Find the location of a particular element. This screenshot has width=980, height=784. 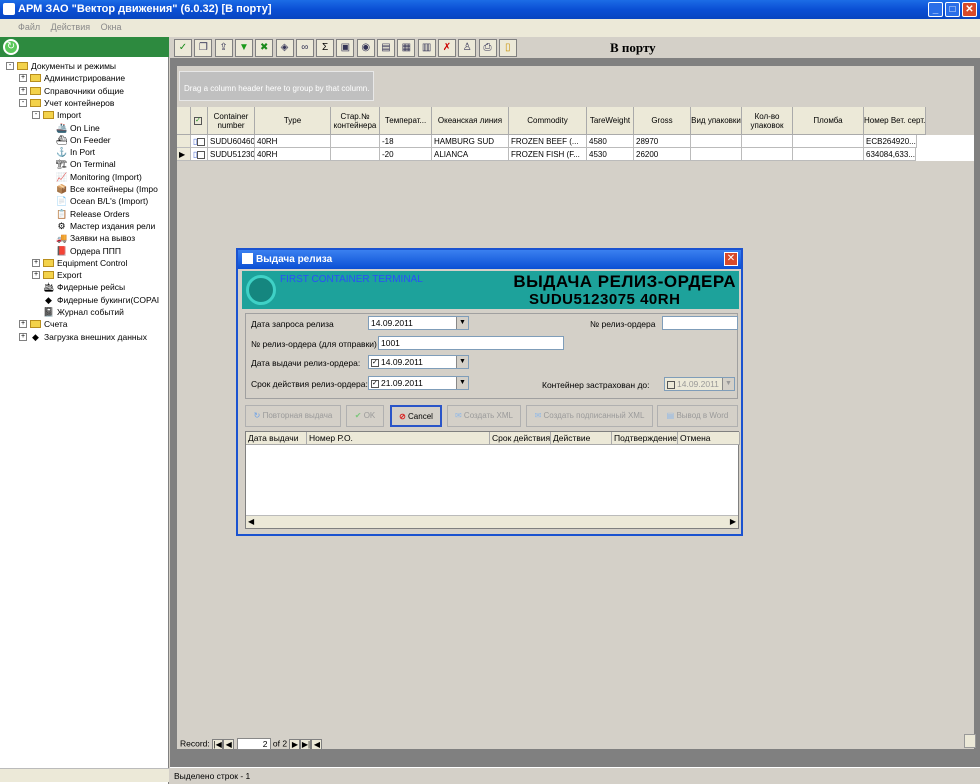

insured-date-checkbox is located at coordinates (671, 384).